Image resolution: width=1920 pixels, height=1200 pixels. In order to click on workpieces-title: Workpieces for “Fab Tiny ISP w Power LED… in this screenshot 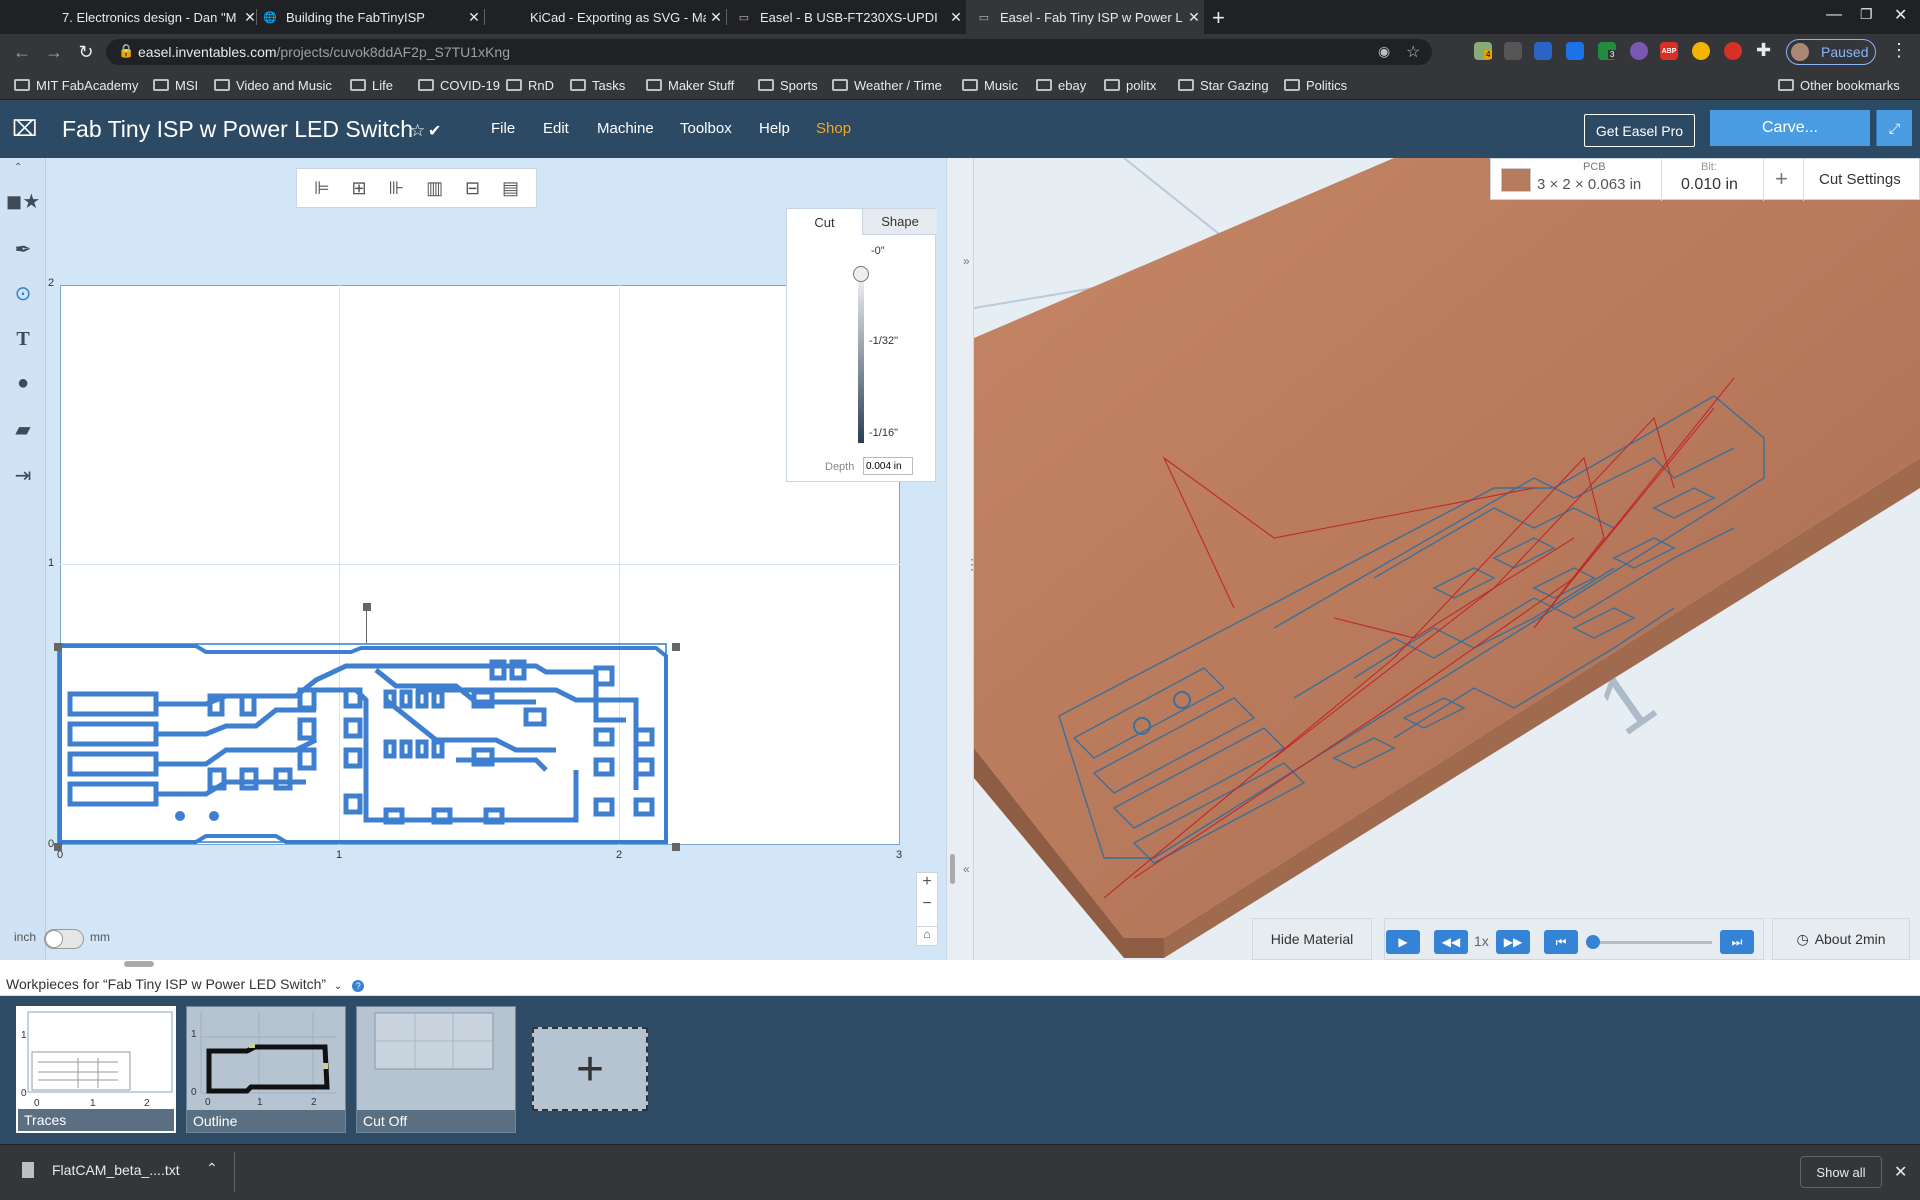, I will do `click(166, 984)`.